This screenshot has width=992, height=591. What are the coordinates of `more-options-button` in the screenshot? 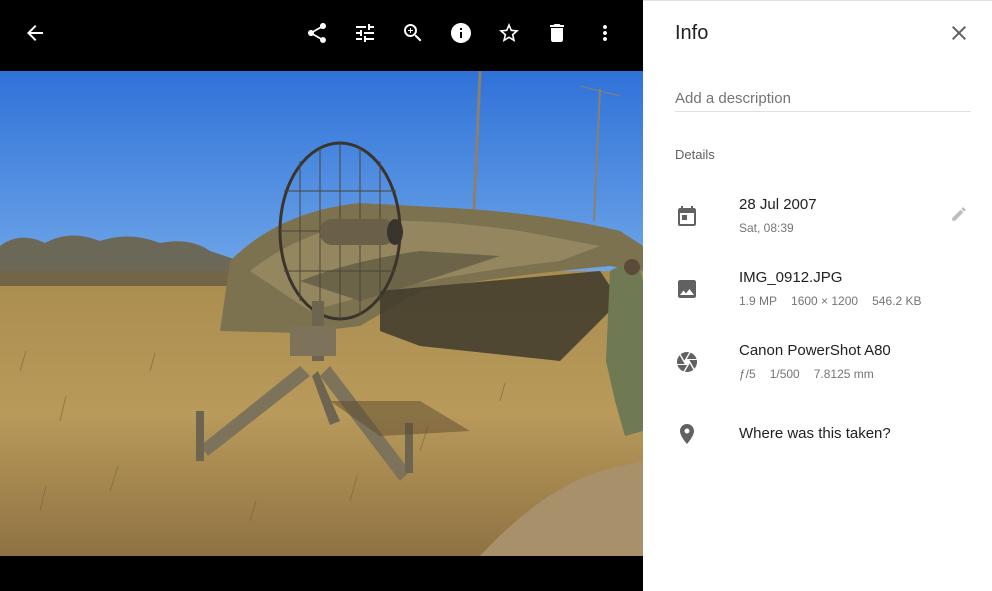 It's located at (605, 33).